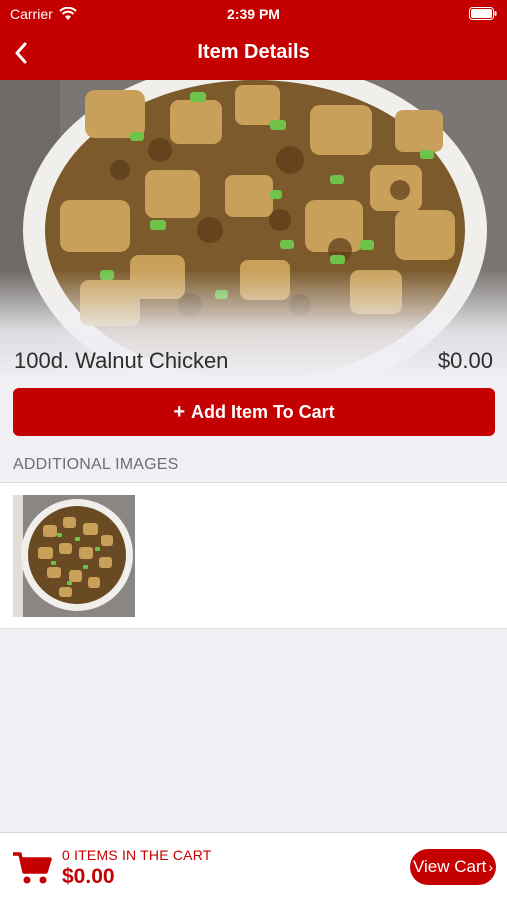  Describe the element at coordinates (121, 360) in the screenshot. I see `item-name: 100d. Walnut Chicken` at that location.